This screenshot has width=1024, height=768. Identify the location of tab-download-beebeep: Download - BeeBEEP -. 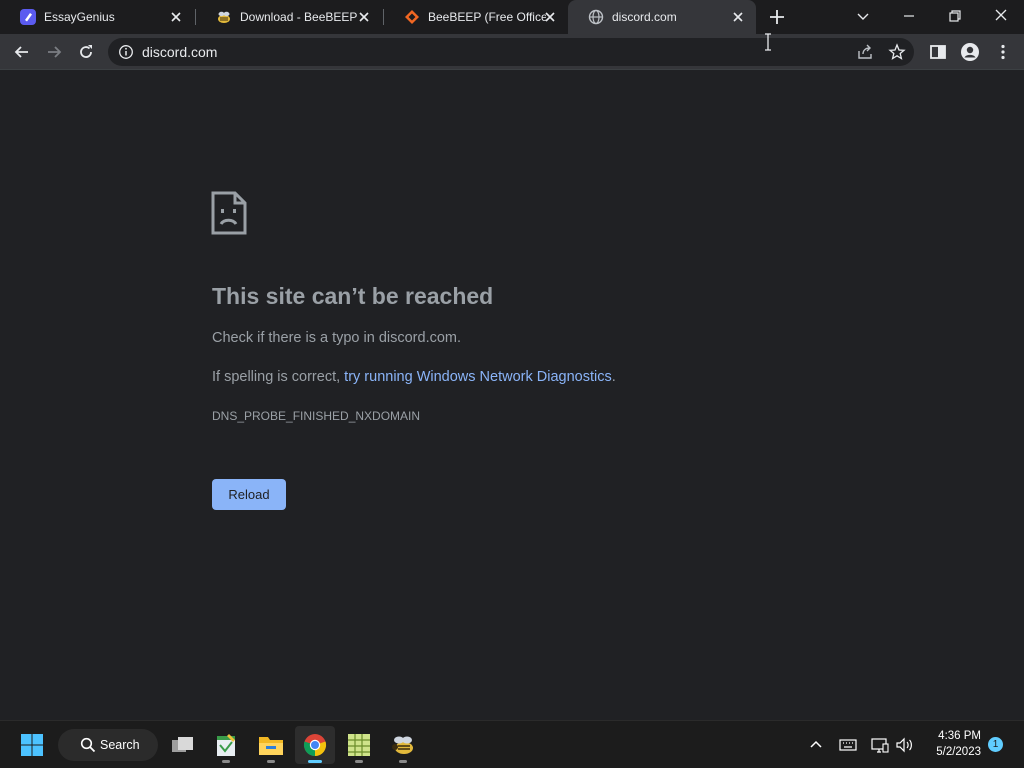
(289, 17).